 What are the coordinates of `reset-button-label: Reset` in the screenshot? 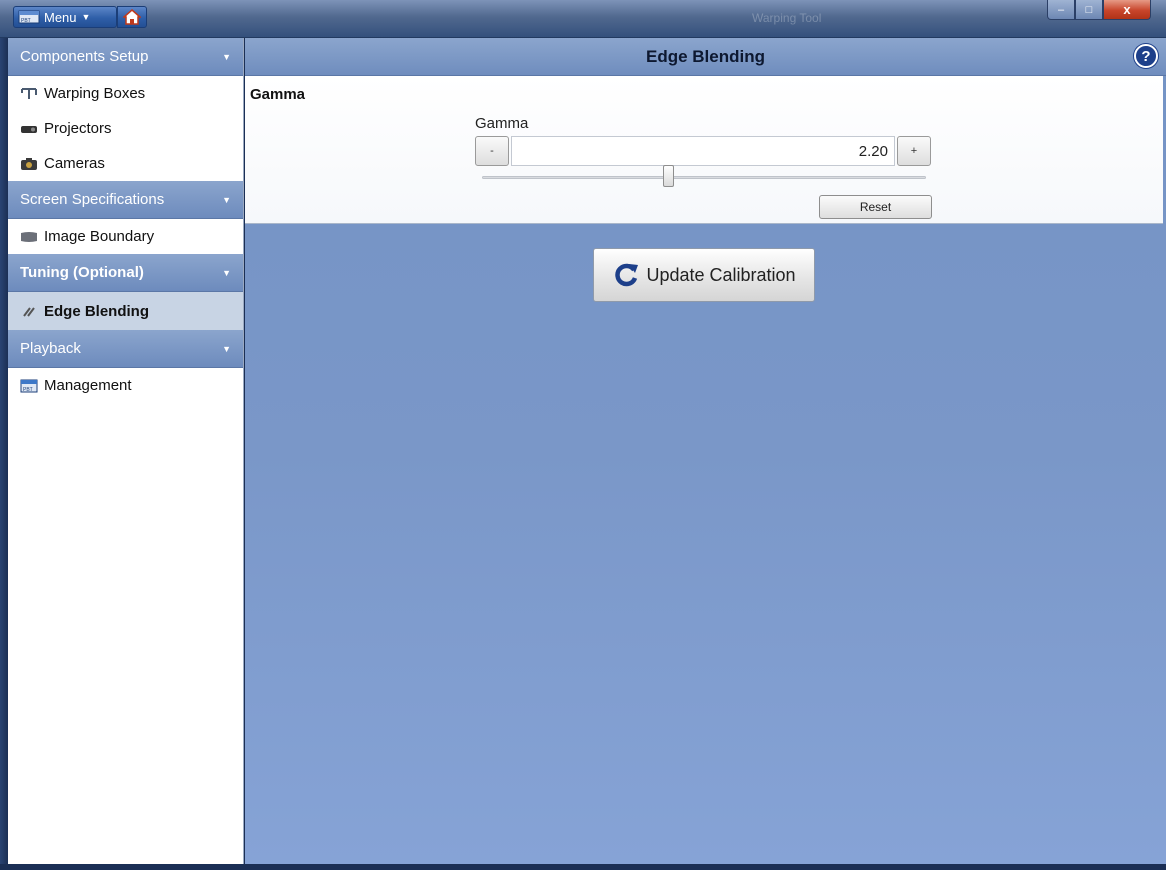 It's located at (875, 207).